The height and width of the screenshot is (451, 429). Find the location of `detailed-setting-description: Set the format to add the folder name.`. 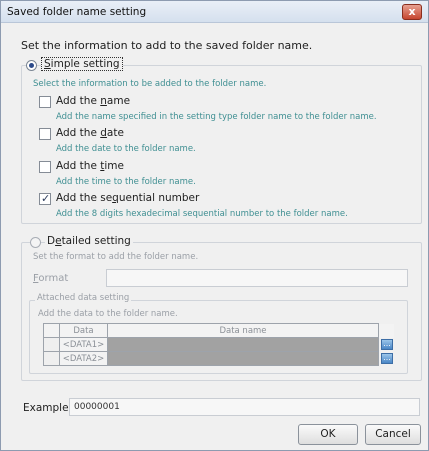

detailed-setting-description: Set the format to add the folder name. is located at coordinates (116, 257).